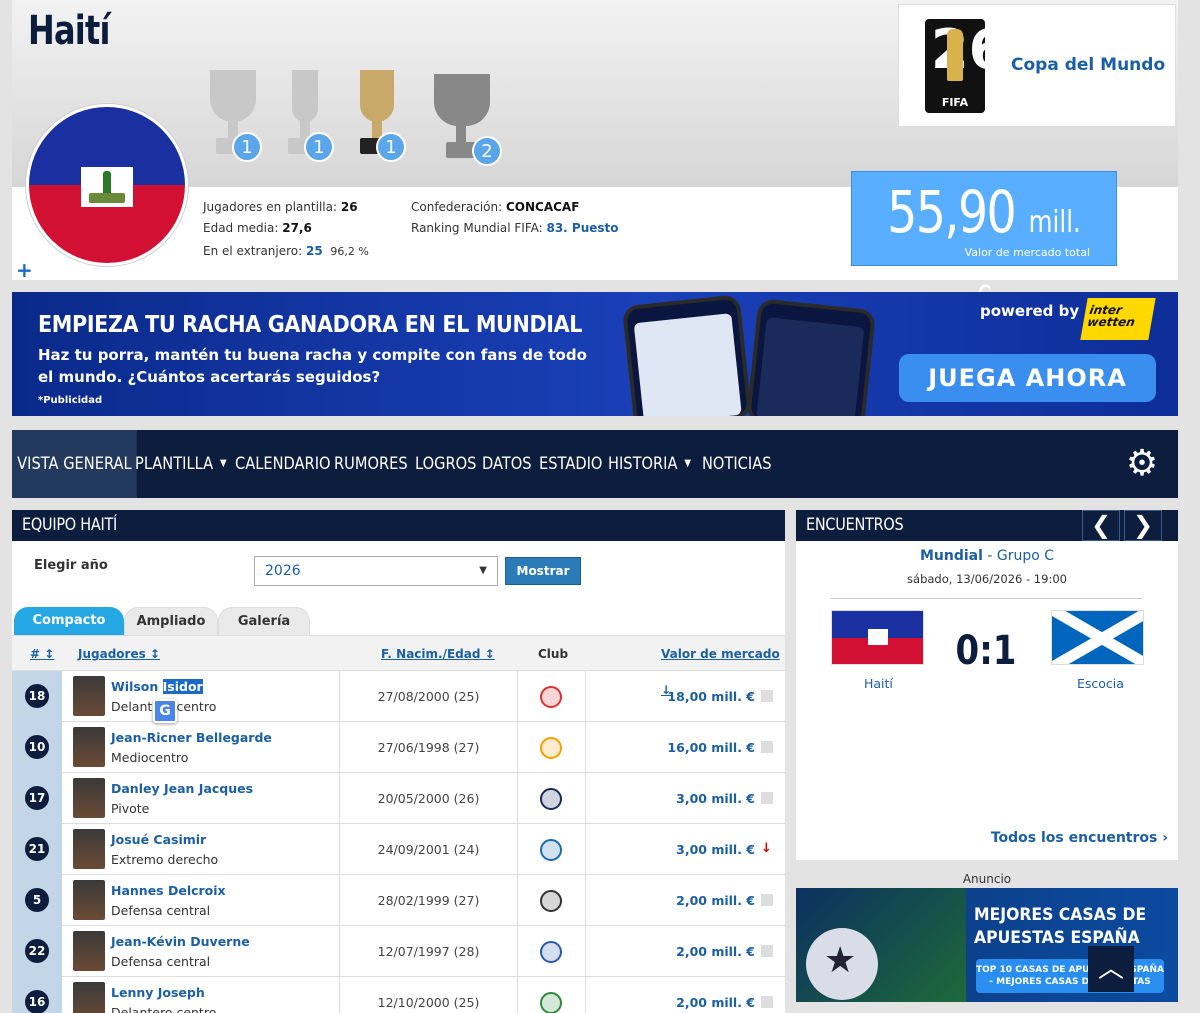  I want to click on player-name: Jean-Kévin Duverne, so click(180, 941).